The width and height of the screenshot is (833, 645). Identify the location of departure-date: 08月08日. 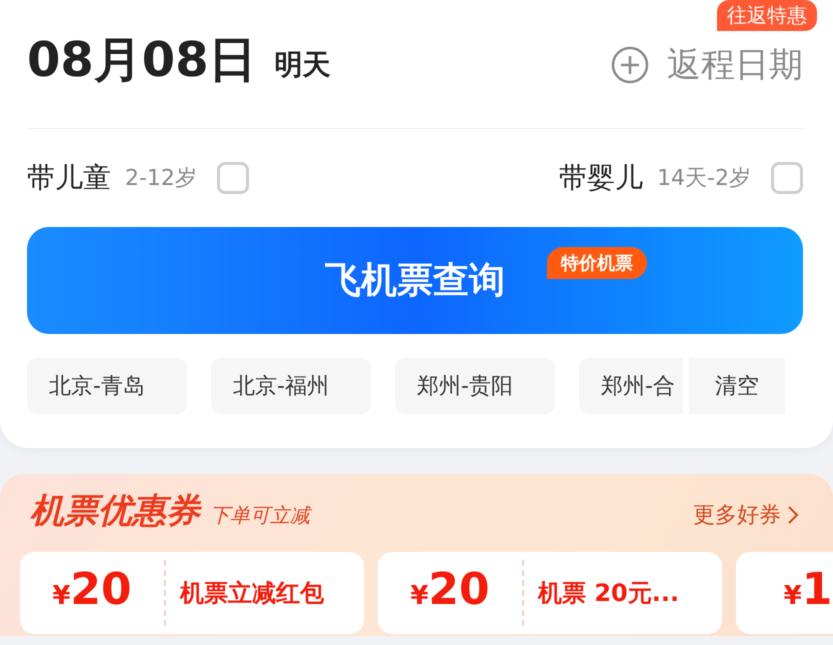
(142, 60).